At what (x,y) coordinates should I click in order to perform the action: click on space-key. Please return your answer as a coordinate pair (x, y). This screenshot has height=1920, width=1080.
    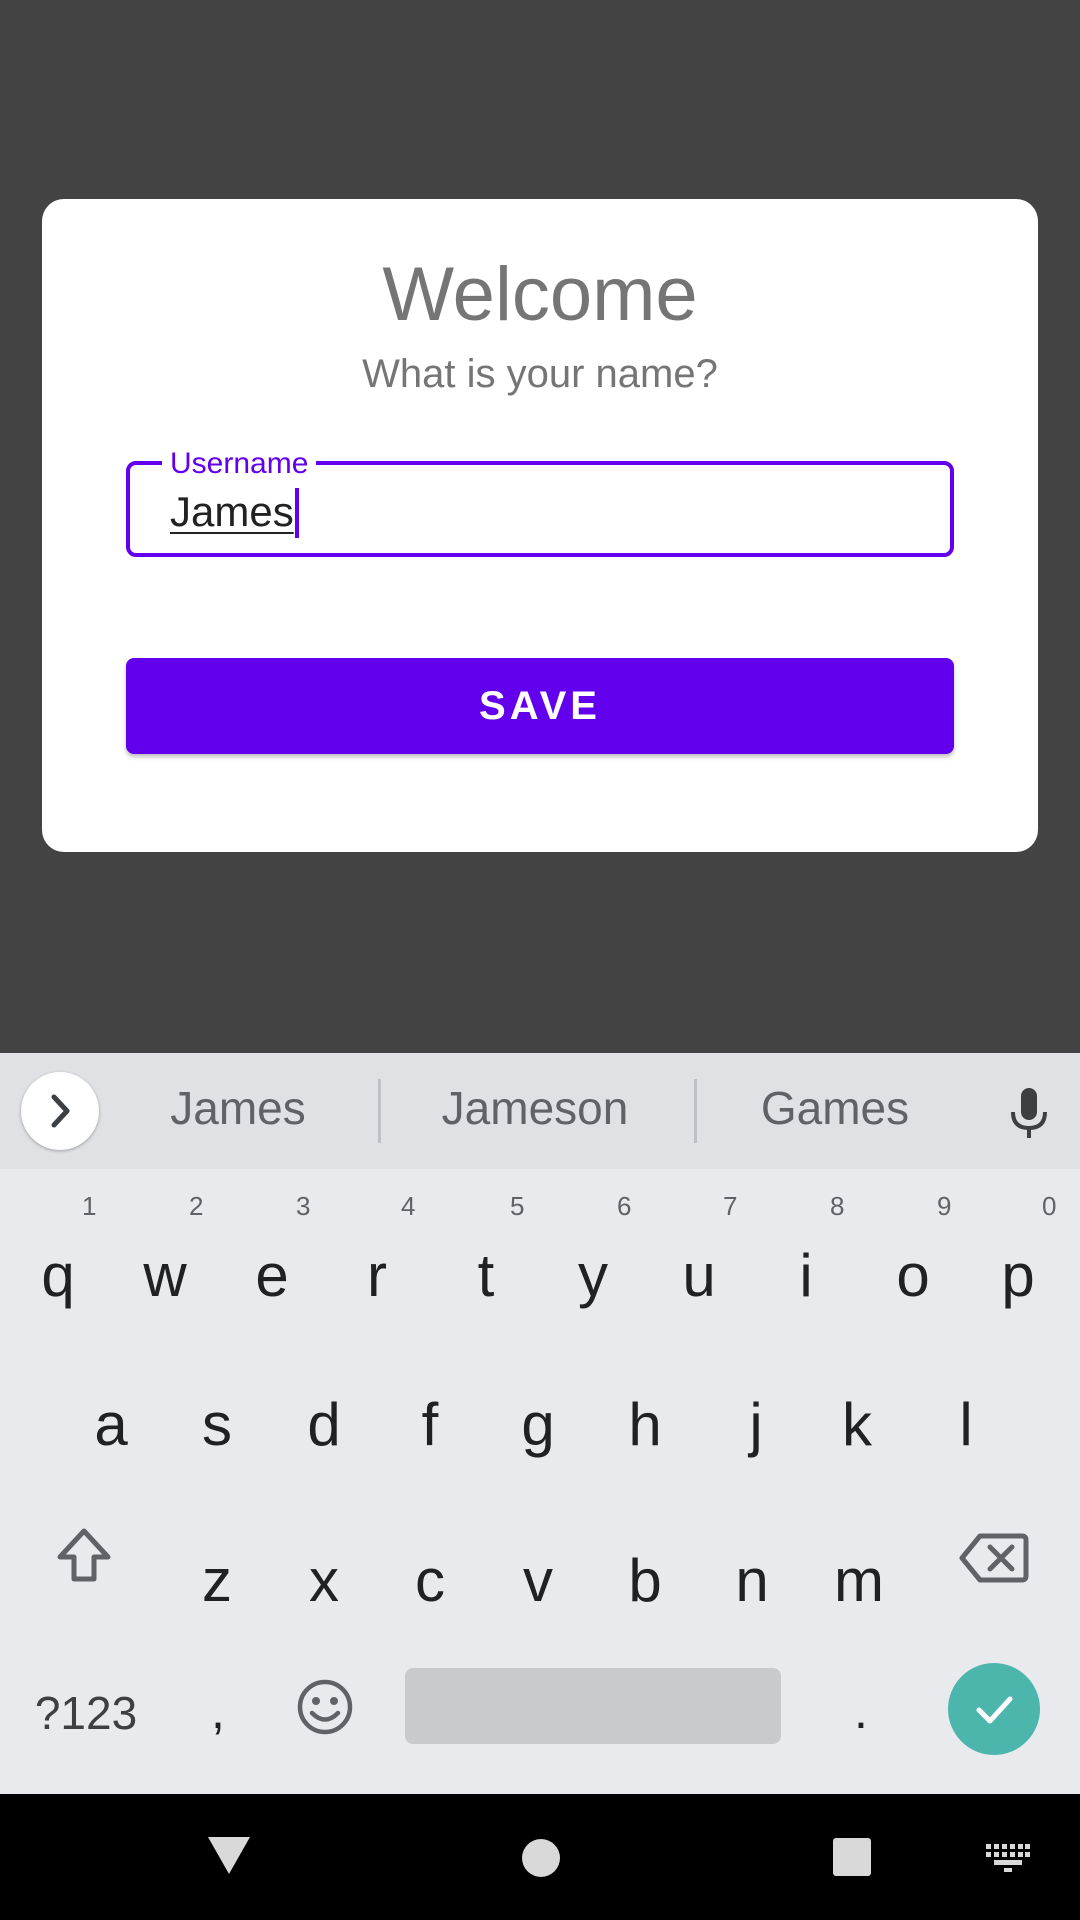
    Looking at the image, I should click on (593, 1706).